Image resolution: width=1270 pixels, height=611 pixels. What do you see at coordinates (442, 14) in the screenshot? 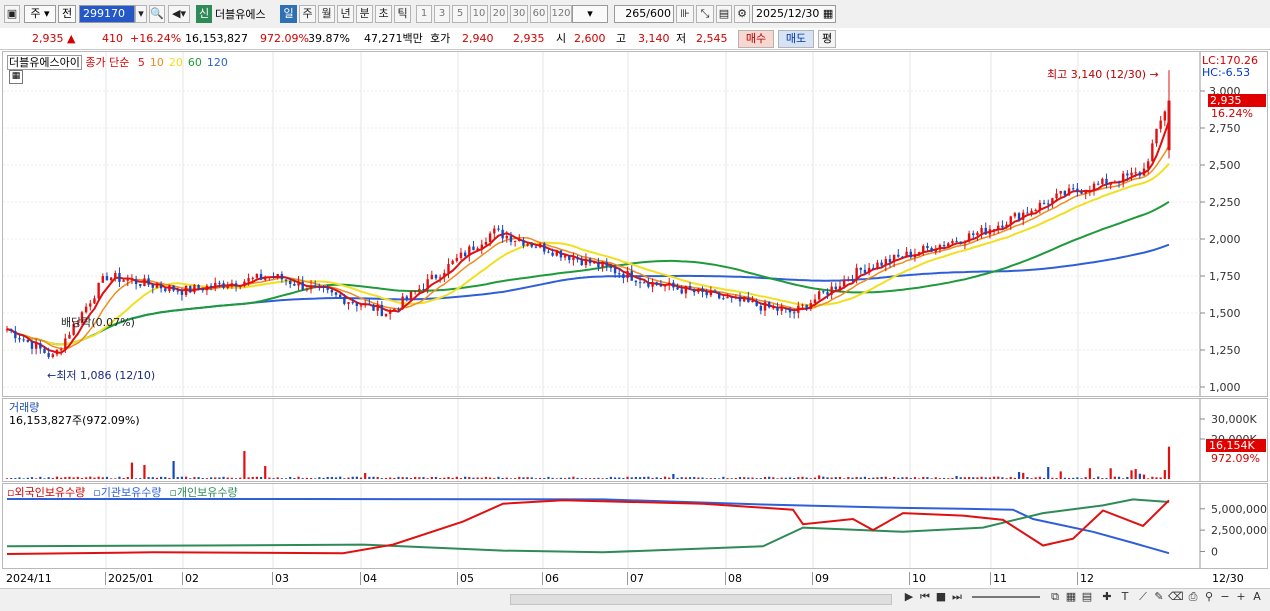
I see `interval-button-3: 3` at bounding box center [442, 14].